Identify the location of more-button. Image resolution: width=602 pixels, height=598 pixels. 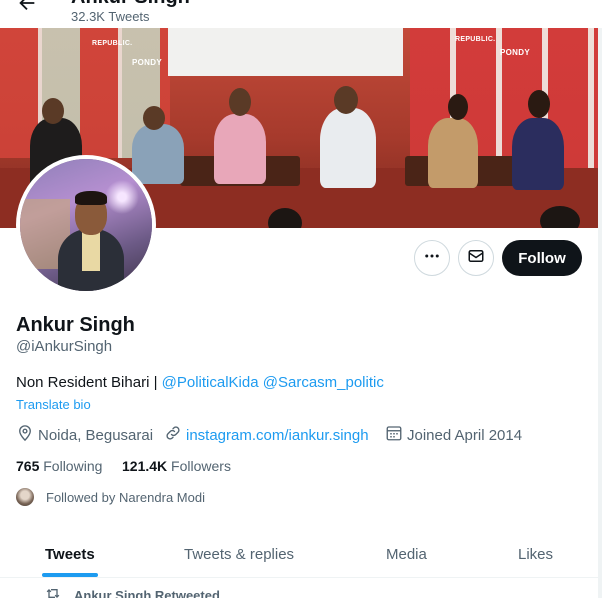
(432, 258).